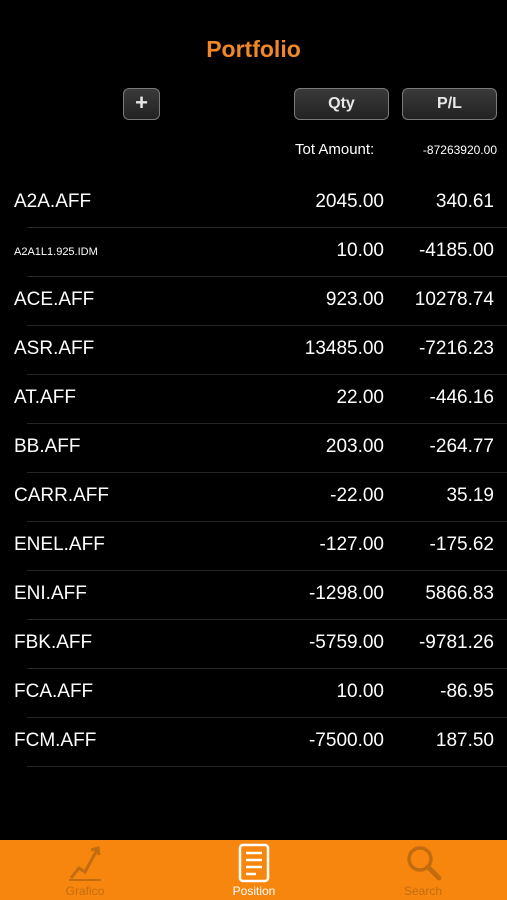 The image size is (507, 900). Describe the element at coordinates (45, 397) in the screenshot. I see `position-symbol: AT.AFF` at that location.